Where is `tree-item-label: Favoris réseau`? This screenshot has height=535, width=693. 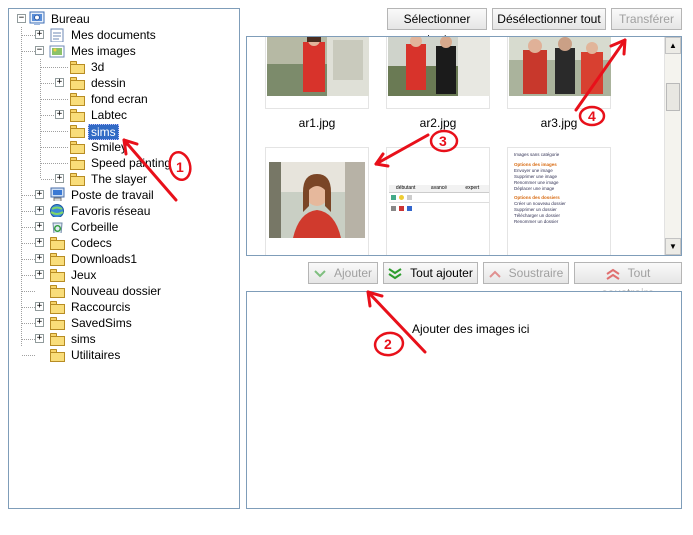
tree-item-label: Favoris réseau is located at coordinates (111, 211).